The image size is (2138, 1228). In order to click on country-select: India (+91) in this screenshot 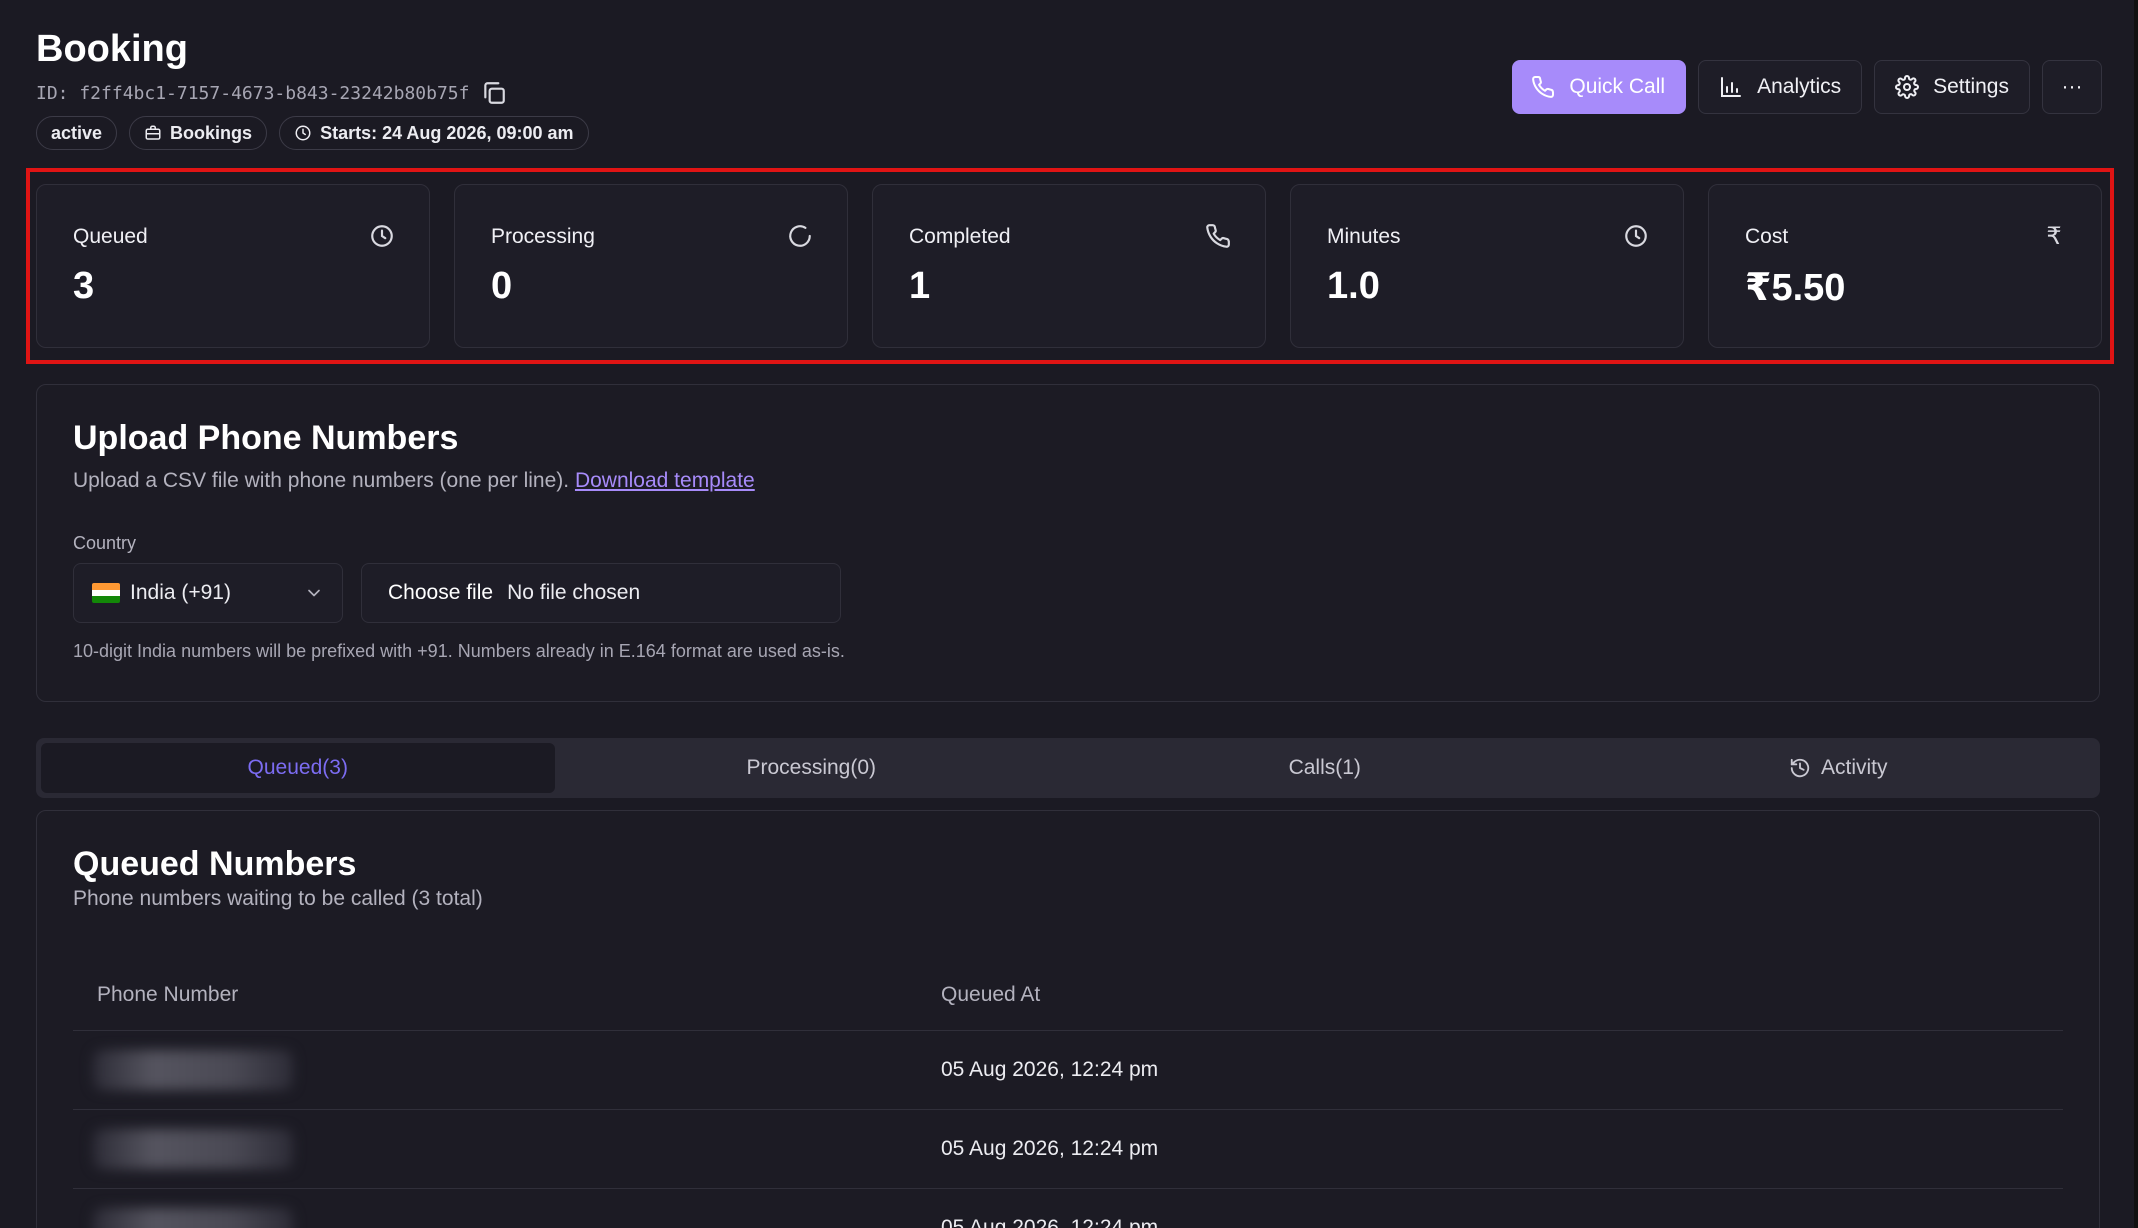, I will do `click(208, 593)`.